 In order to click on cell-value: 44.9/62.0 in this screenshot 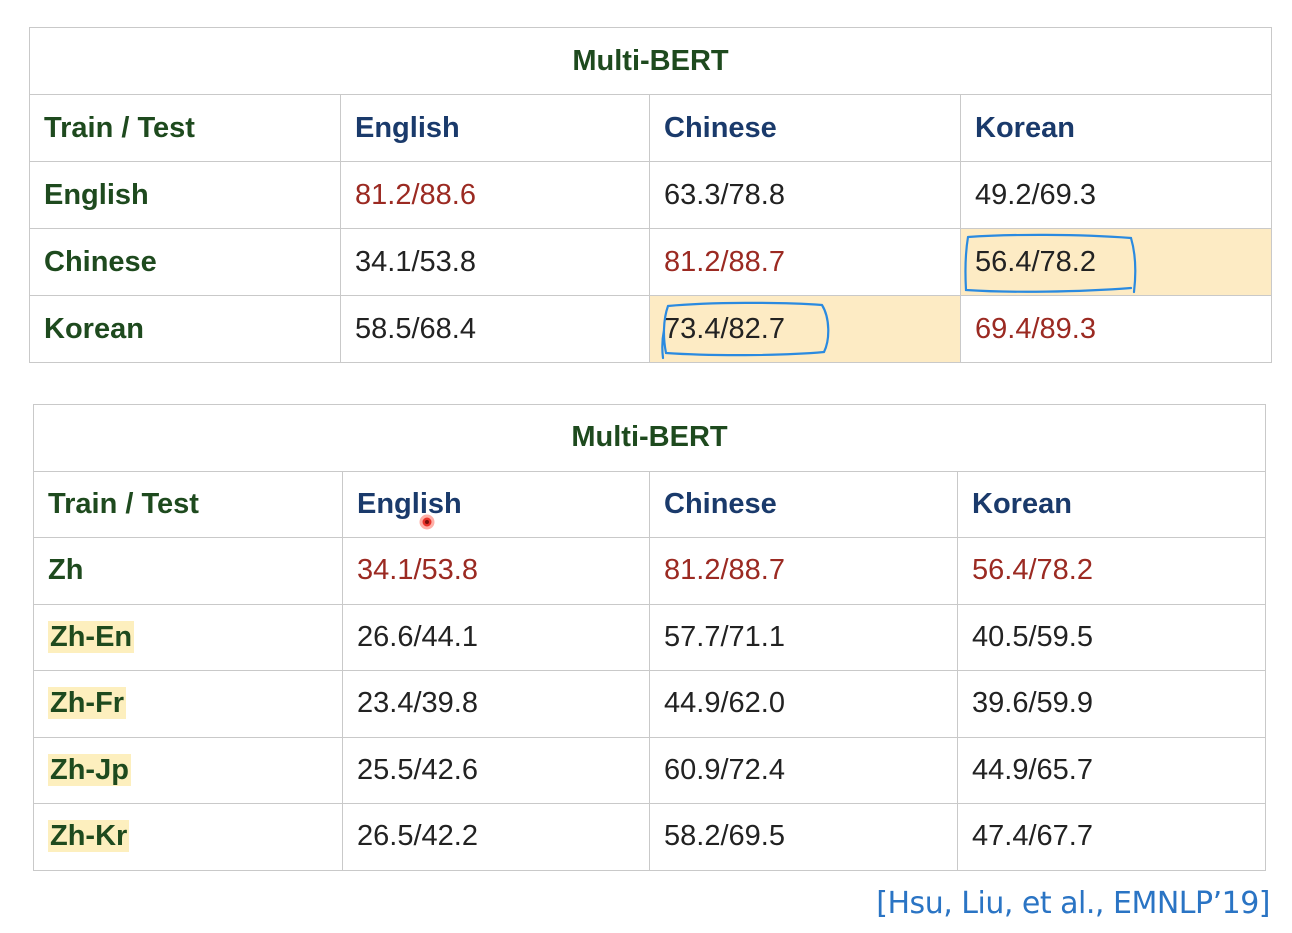, I will do `click(803, 704)`.